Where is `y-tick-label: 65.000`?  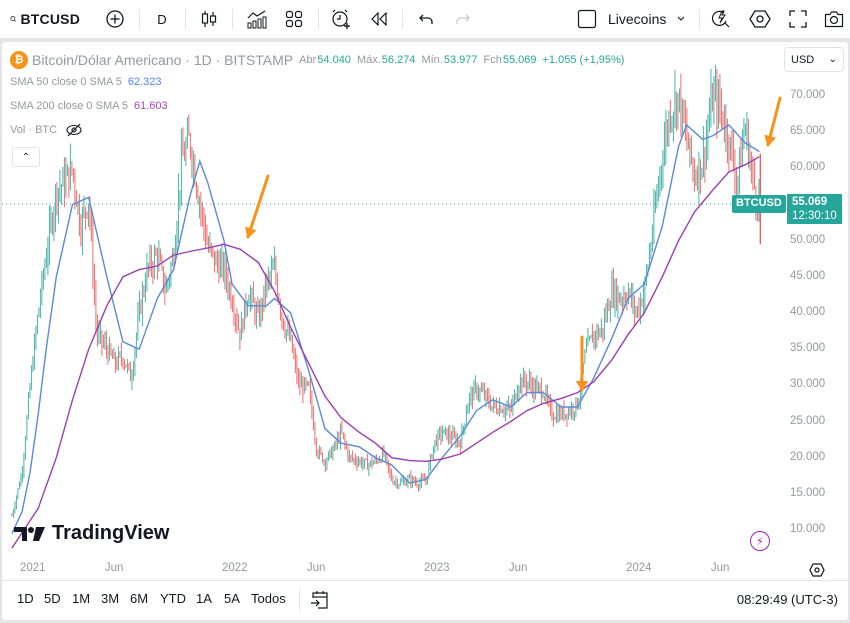 y-tick-label: 65.000 is located at coordinates (808, 131).